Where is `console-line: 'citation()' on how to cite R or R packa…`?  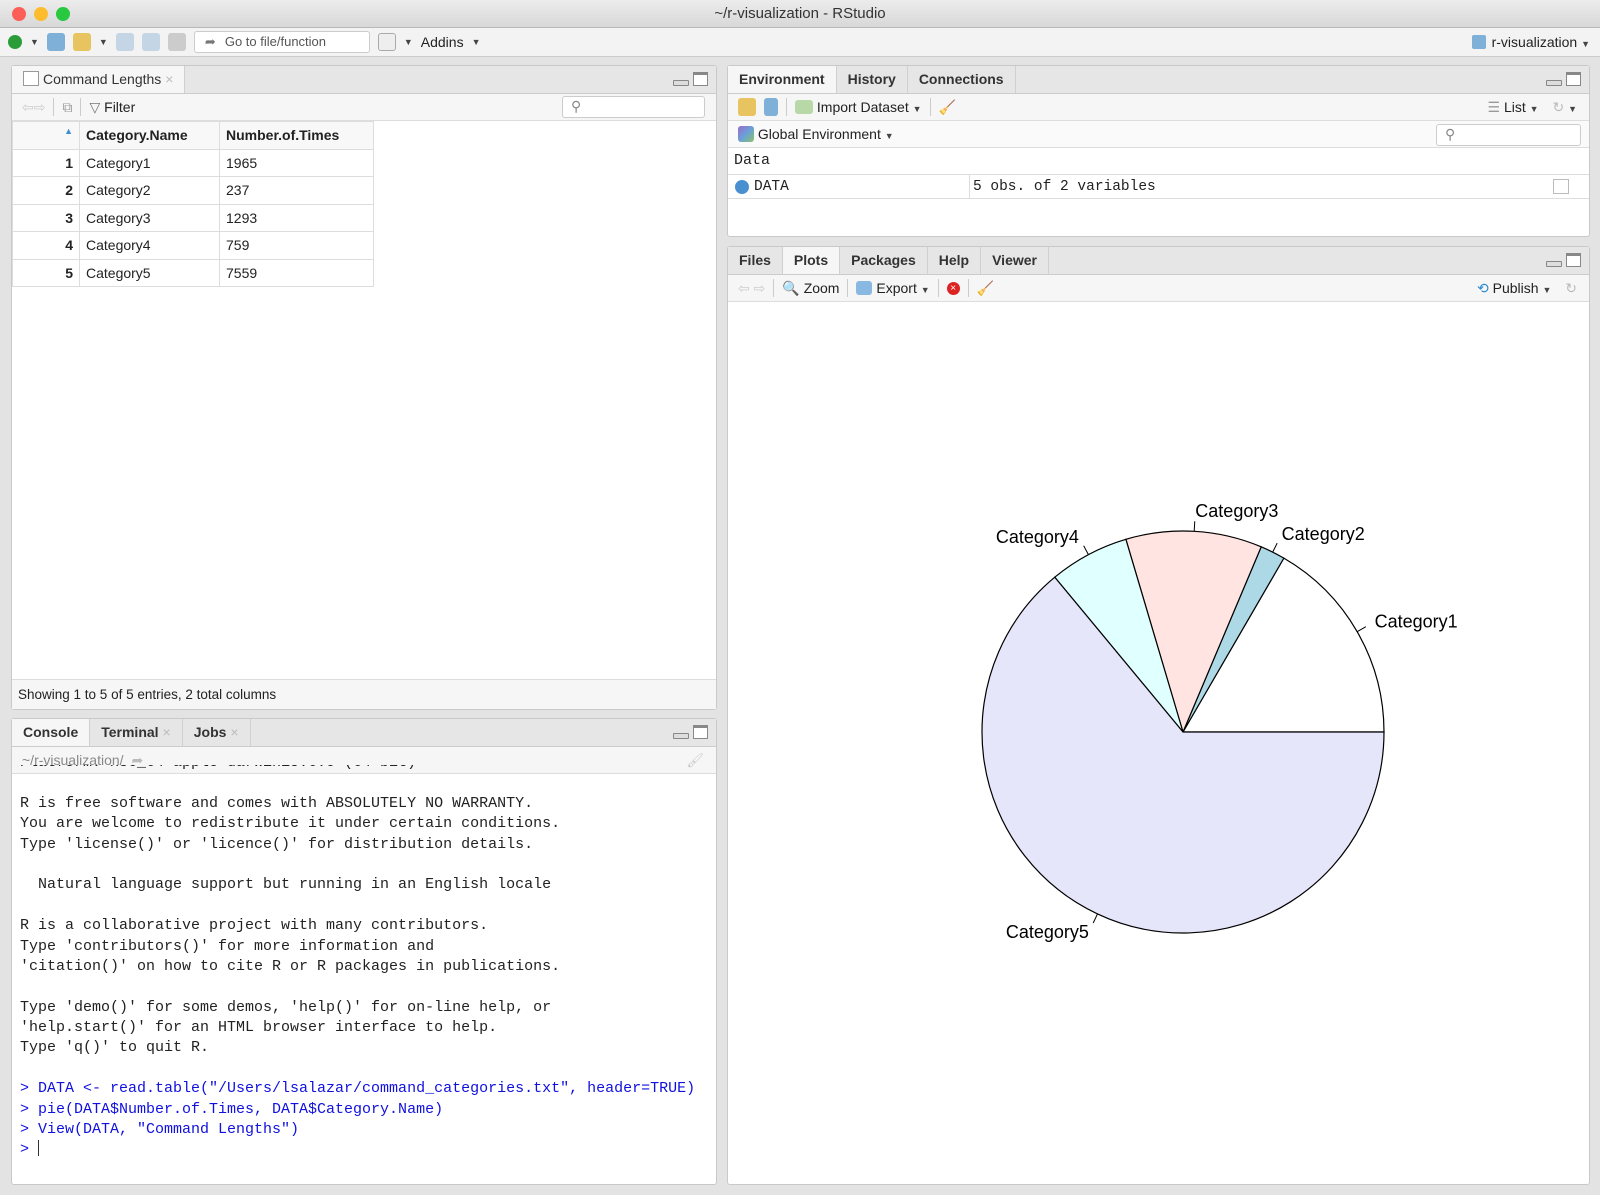
console-line: 'citation()' on how to cite R or R packa… is located at coordinates (290, 966).